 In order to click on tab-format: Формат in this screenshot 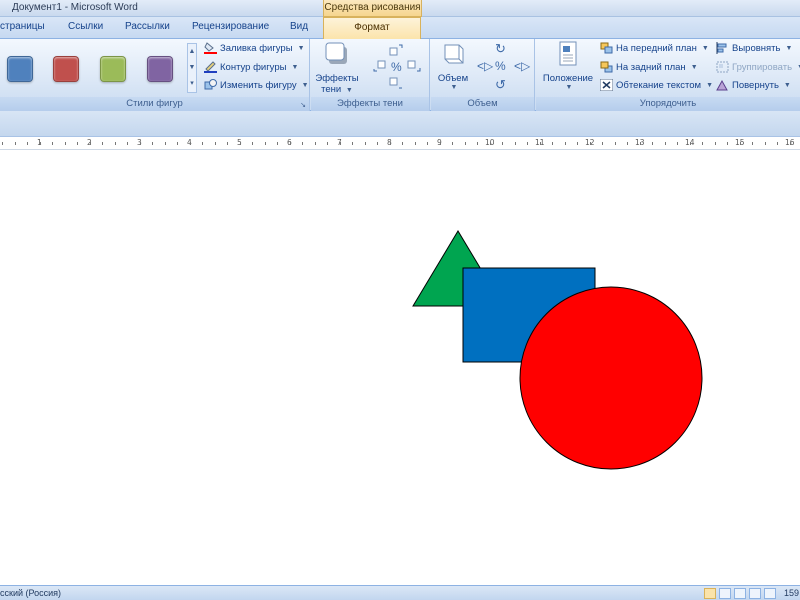, I will do `click(372, 28)`.